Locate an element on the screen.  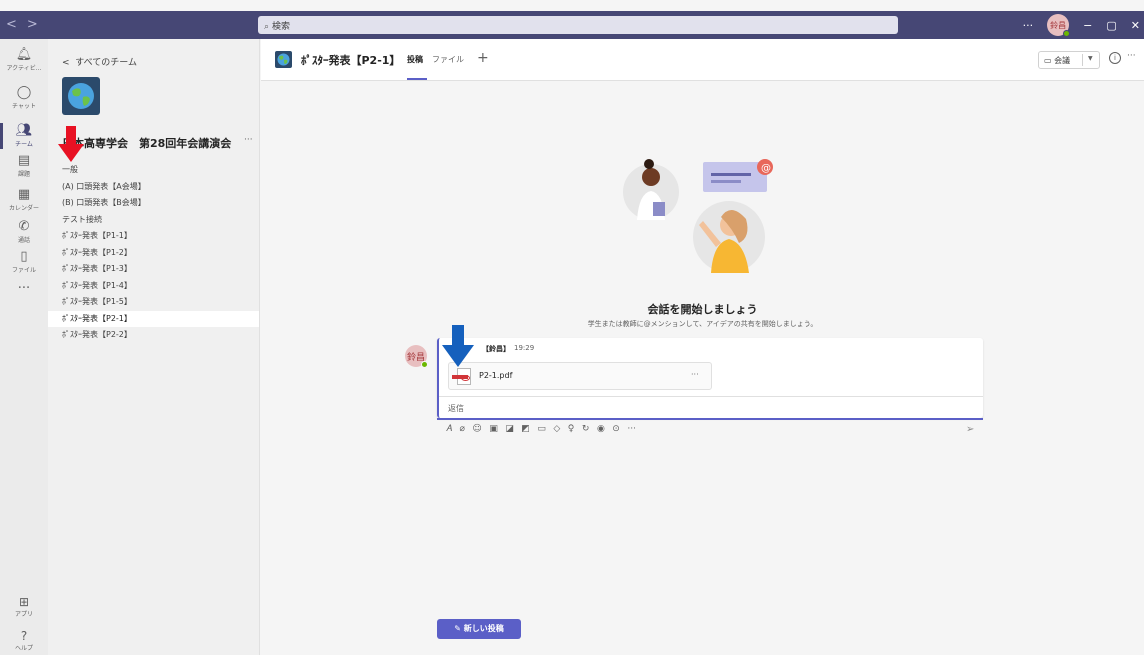
maximize-button: ▢ is located at coordinates (1111, 25).